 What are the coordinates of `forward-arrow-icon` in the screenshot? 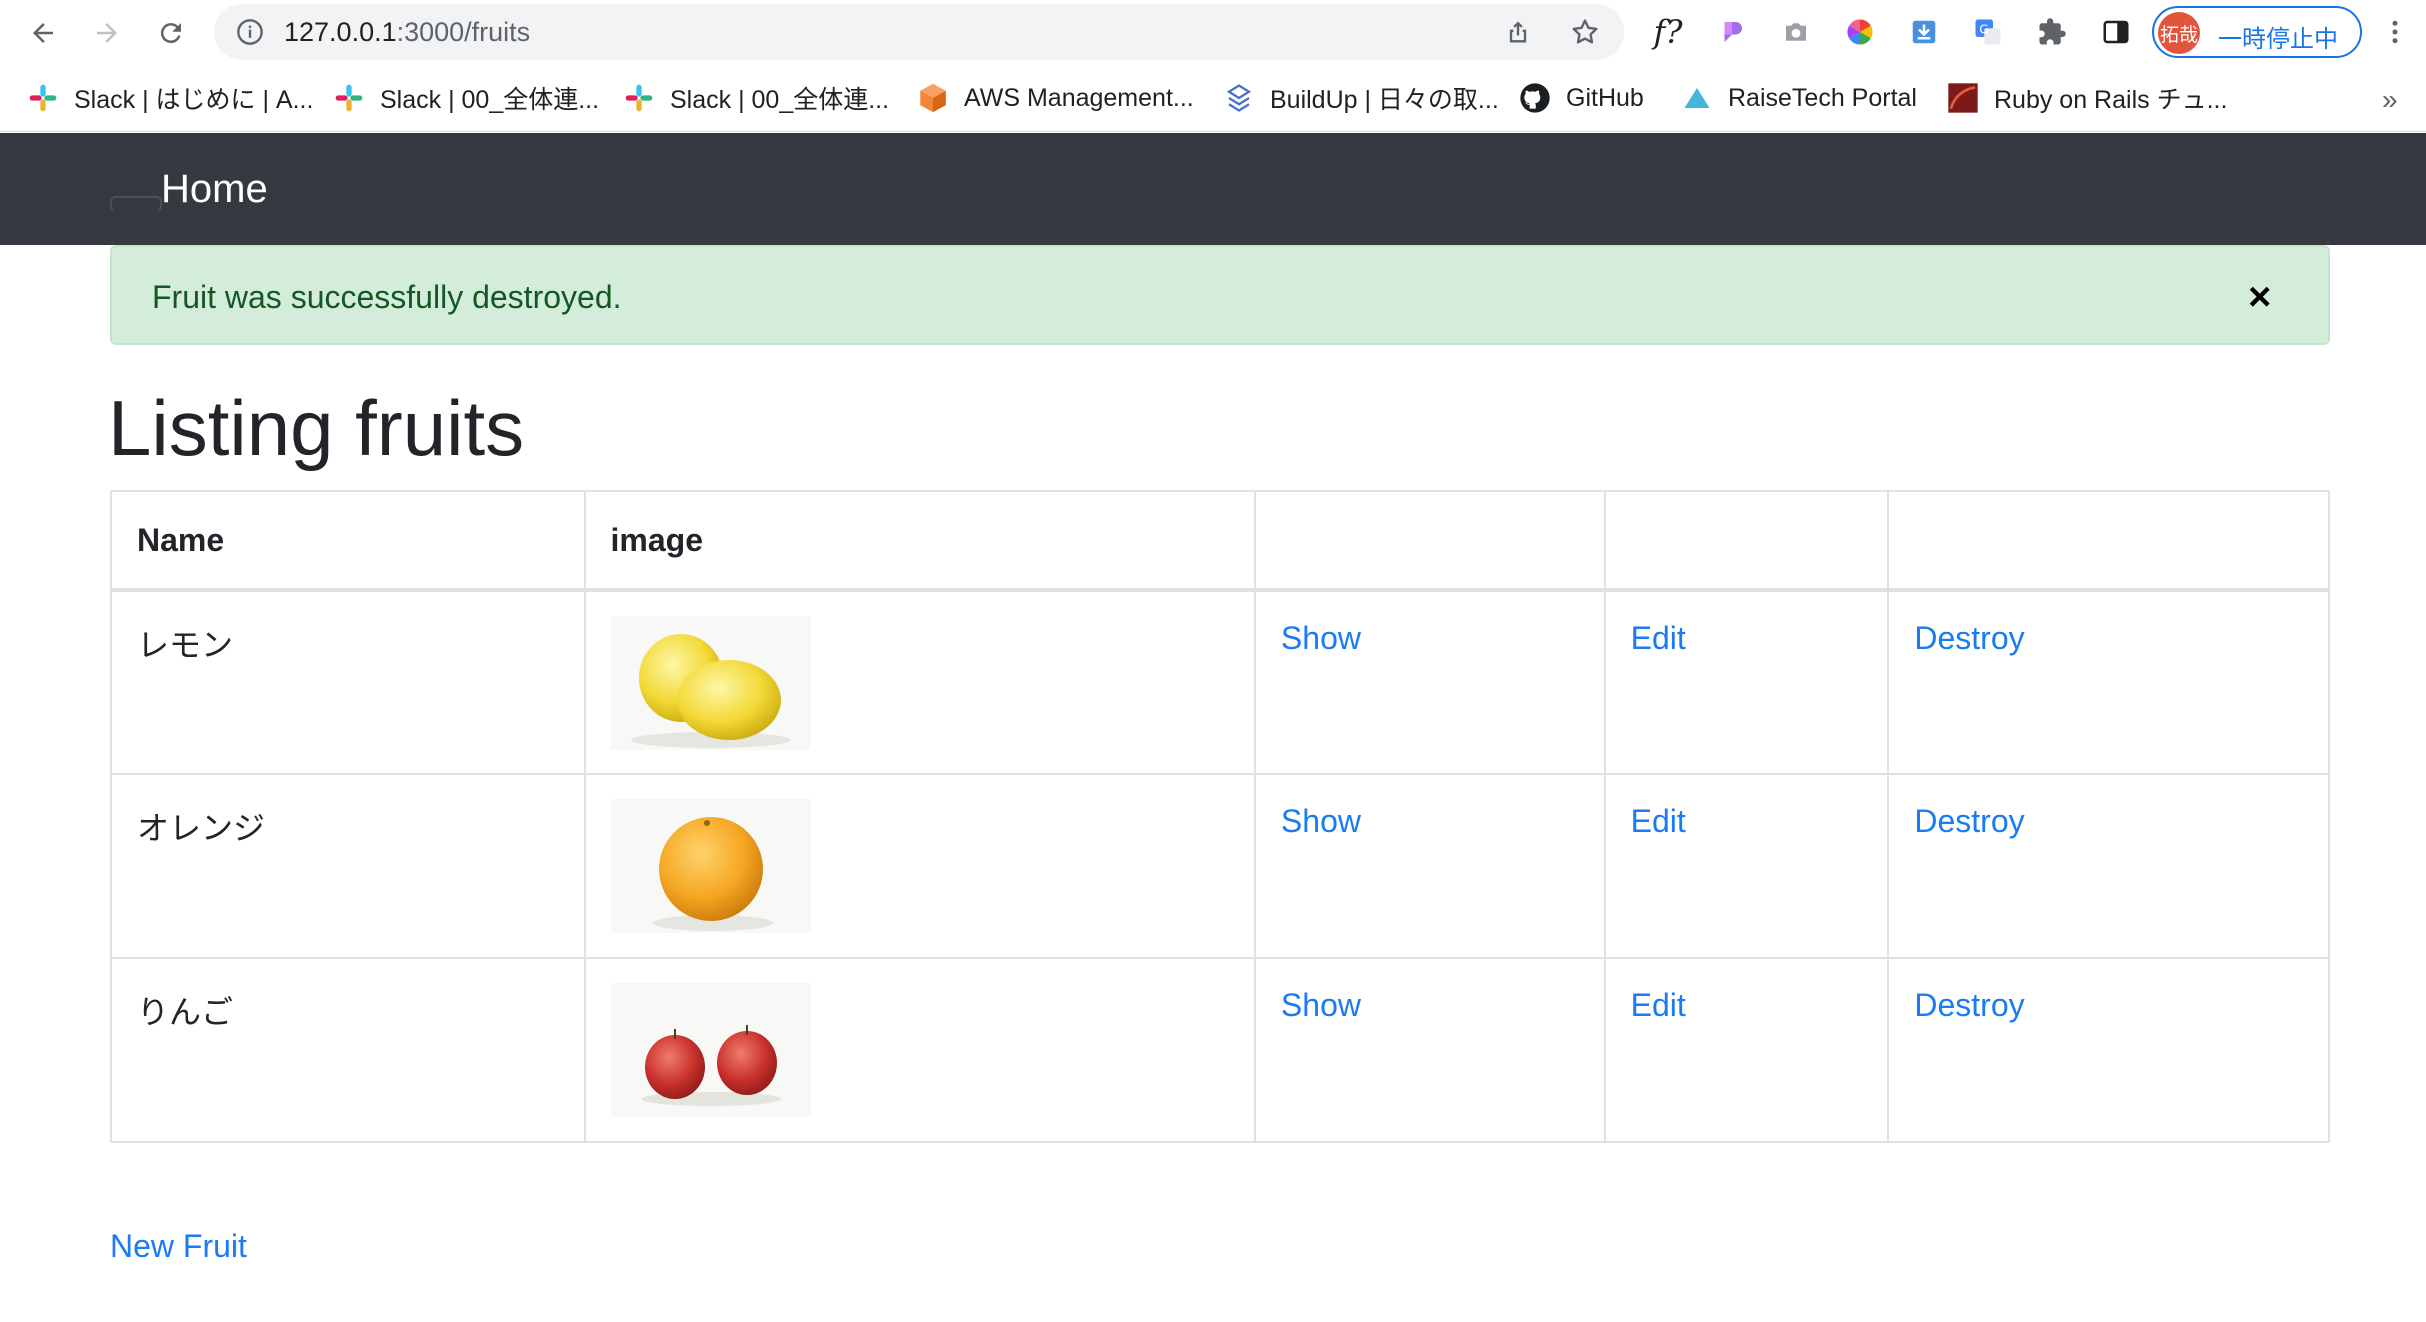 It's located at (107, 33).